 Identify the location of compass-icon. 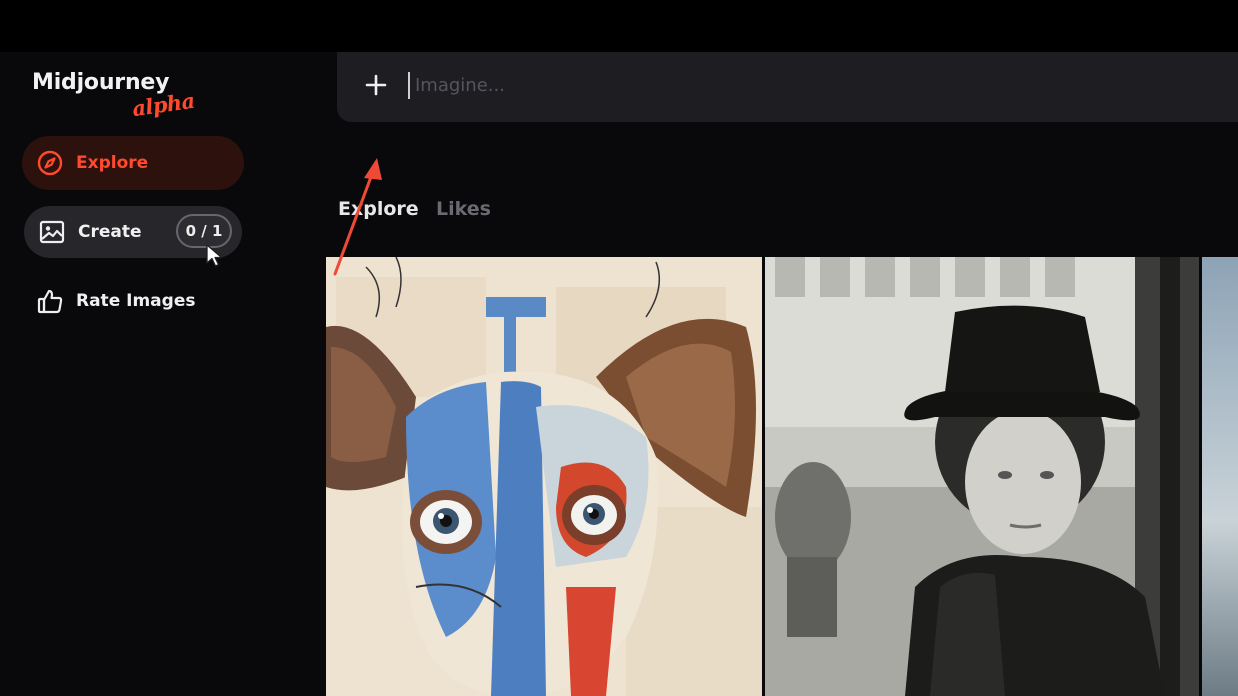
(50, 163).